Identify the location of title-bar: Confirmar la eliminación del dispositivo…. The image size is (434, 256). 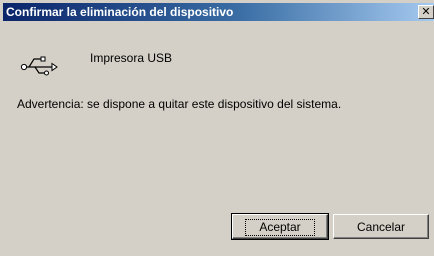
(218, 12).